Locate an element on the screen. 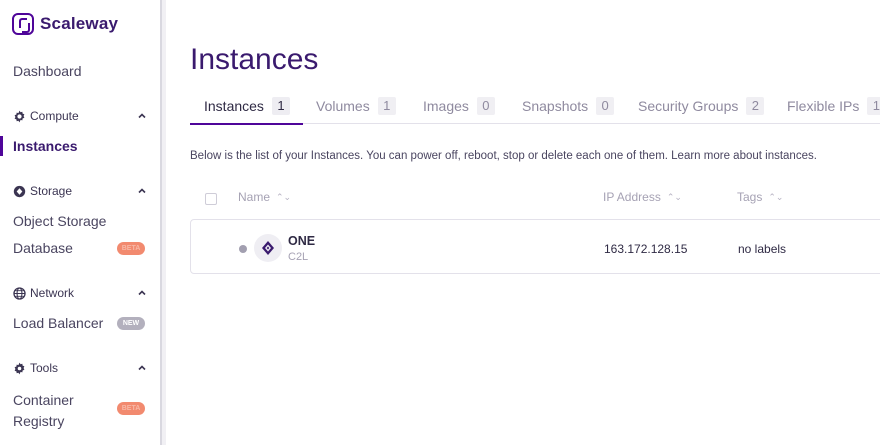  globe-icon is located at coordinates (19, 293).